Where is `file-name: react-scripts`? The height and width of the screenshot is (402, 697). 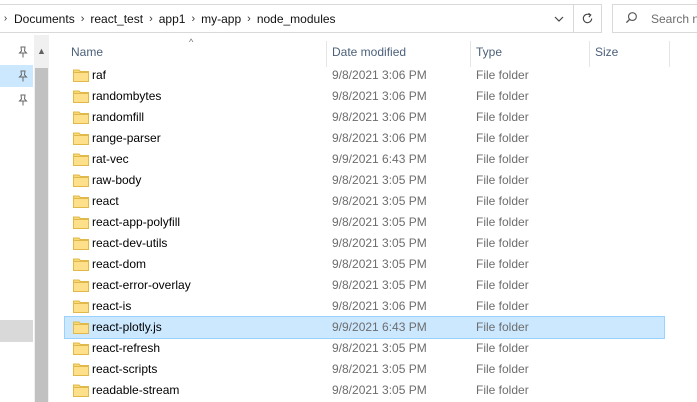 file-name: react-scripts is located at coordinates (125, 369).